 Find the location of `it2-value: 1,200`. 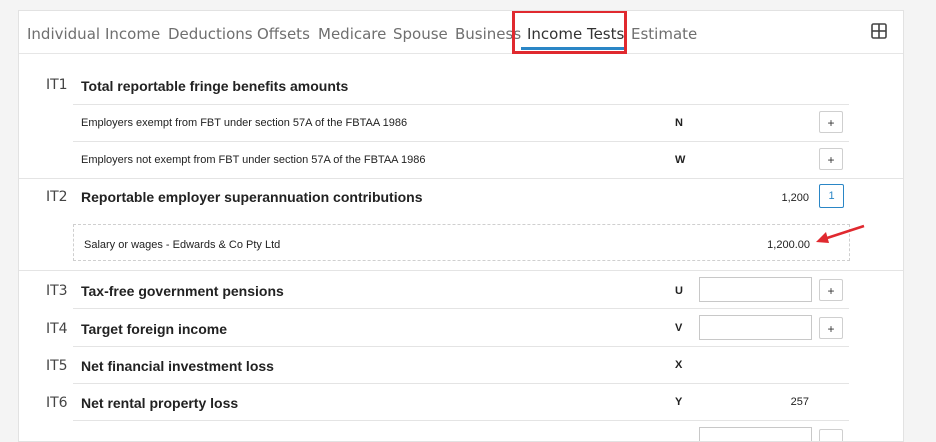

it2-value: 1,200 is located at coordinates (795, 198).